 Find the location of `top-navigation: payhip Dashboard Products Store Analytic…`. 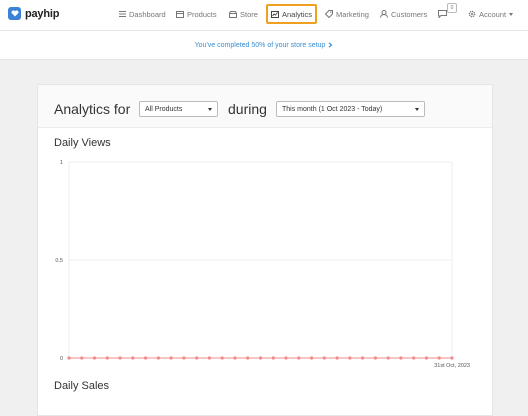

top-navigation: payhip Dashboard Products Store Analytic… is located at coordinates (264, 15).